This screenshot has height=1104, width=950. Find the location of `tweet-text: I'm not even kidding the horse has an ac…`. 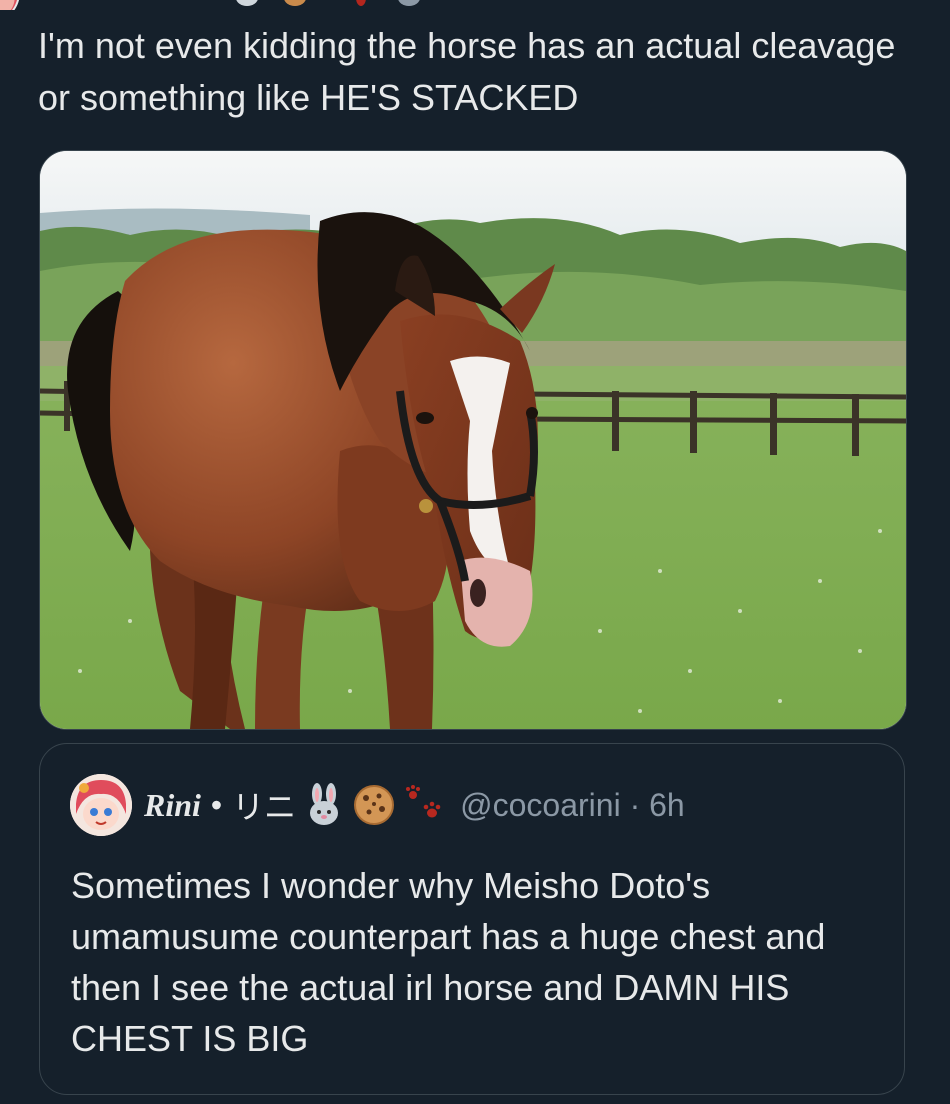

tweet-text: I'm not even kidding the horse has an ac… is located at coordinates (467, 71).